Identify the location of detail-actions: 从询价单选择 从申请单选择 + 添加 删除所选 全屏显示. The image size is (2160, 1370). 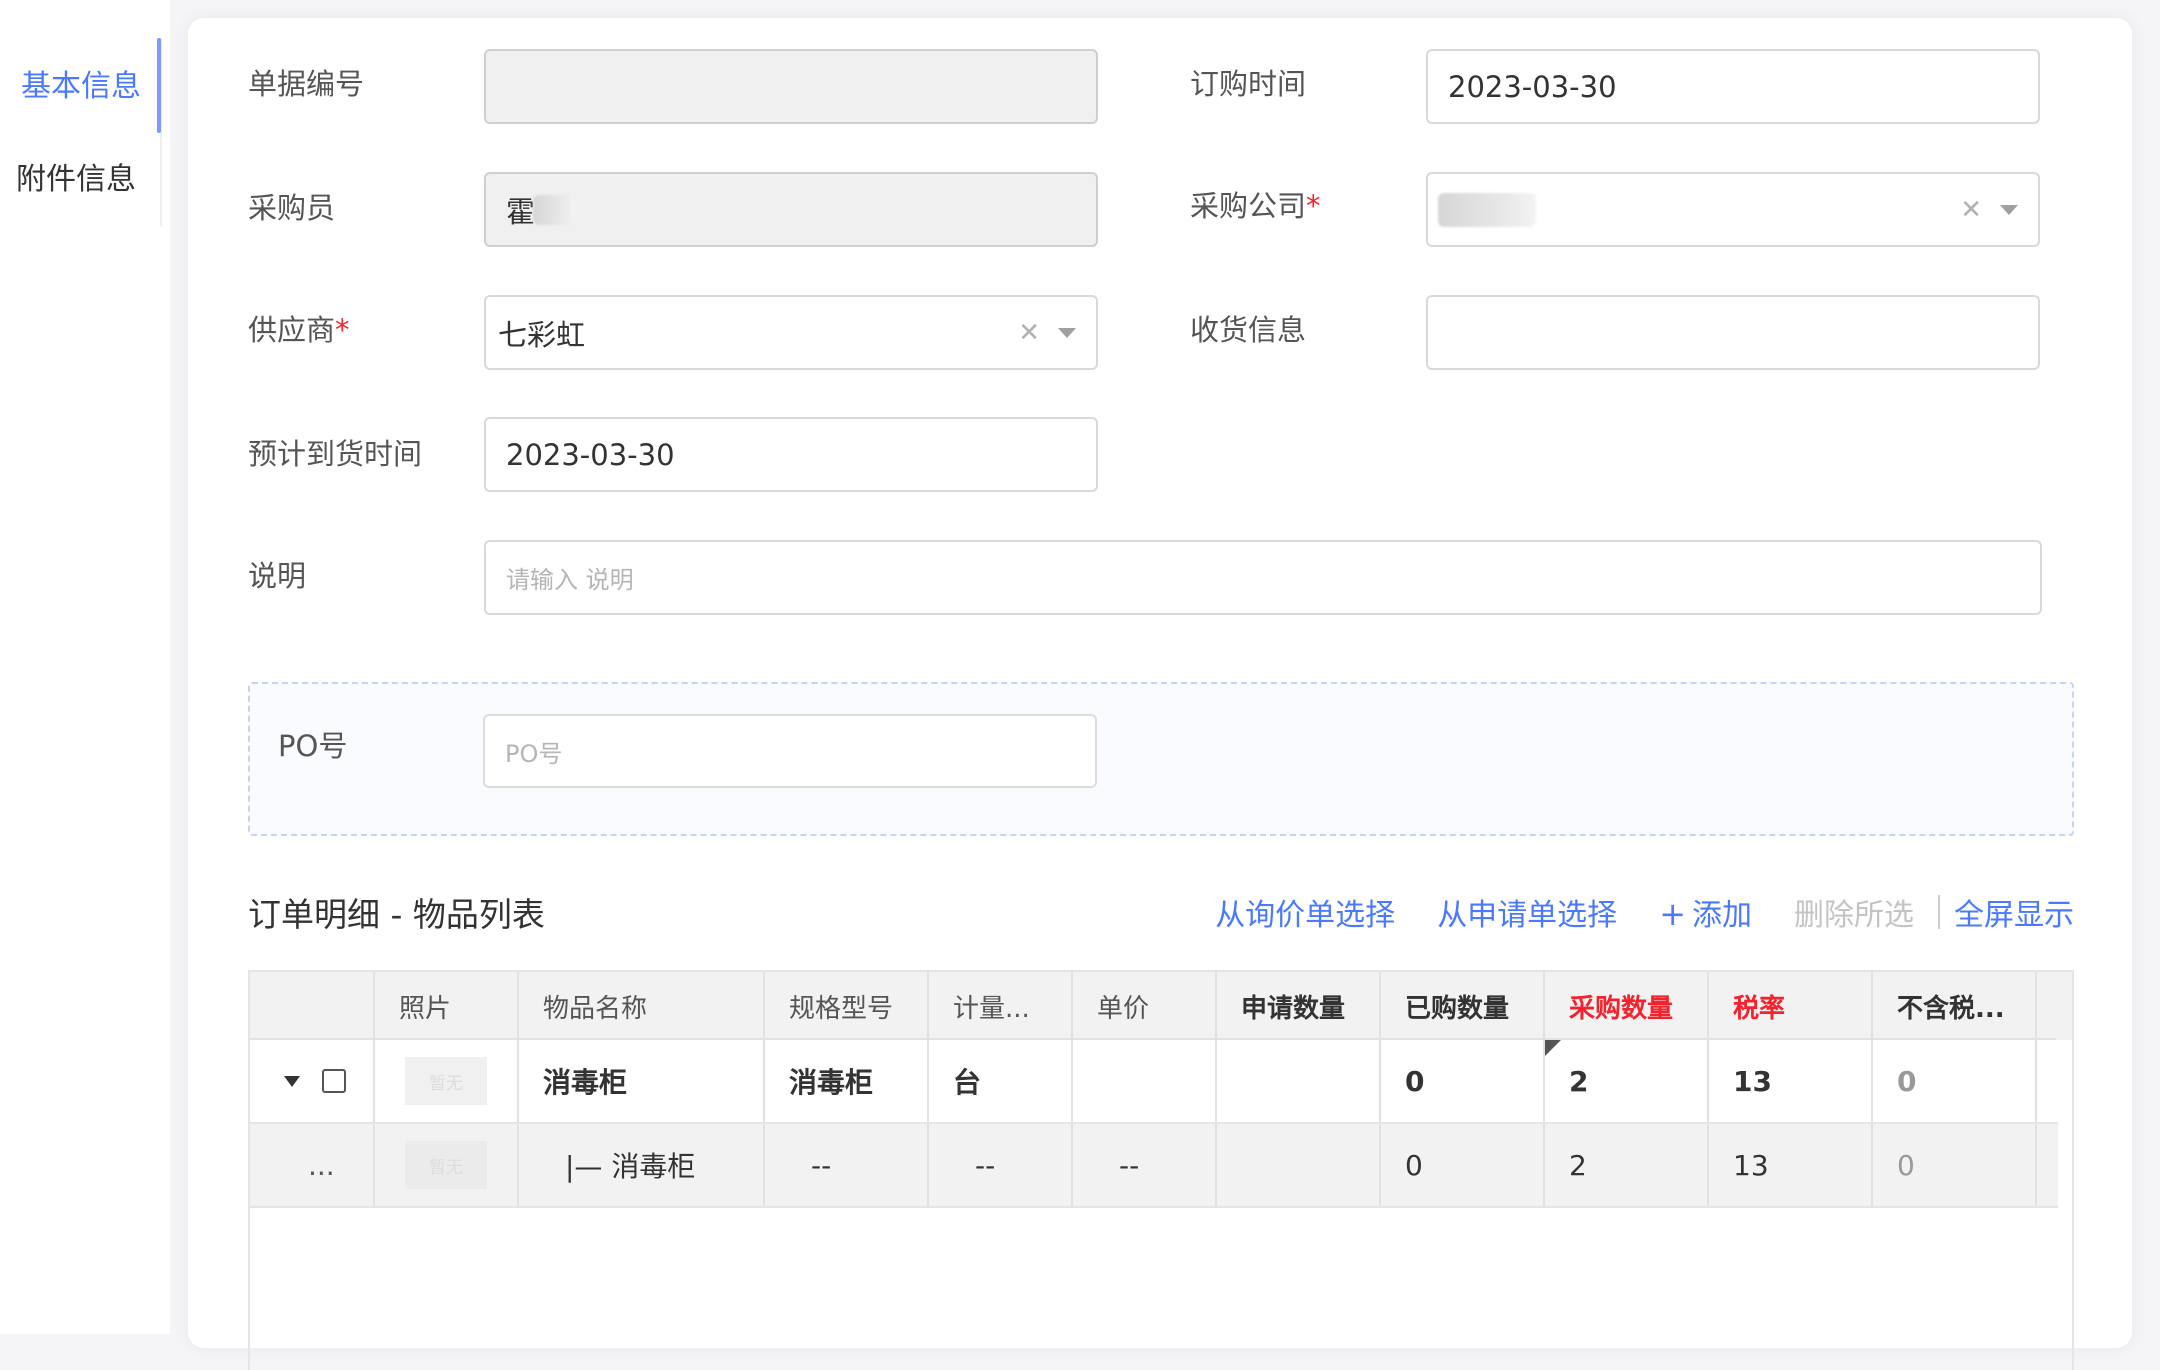
(1623, 912).